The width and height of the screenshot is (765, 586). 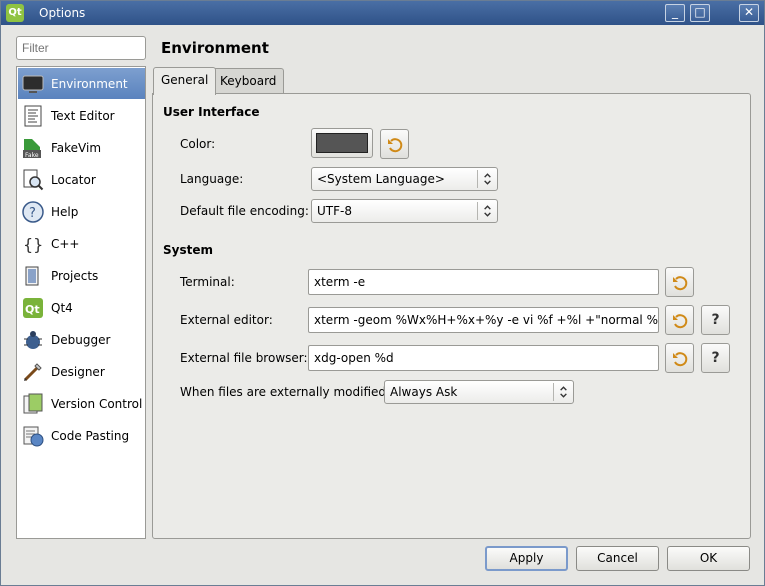 What do you see at coordinates (617, 558) in the screenshot?
I see `cancel-button: Cancel` at bounding box center [617, 558].